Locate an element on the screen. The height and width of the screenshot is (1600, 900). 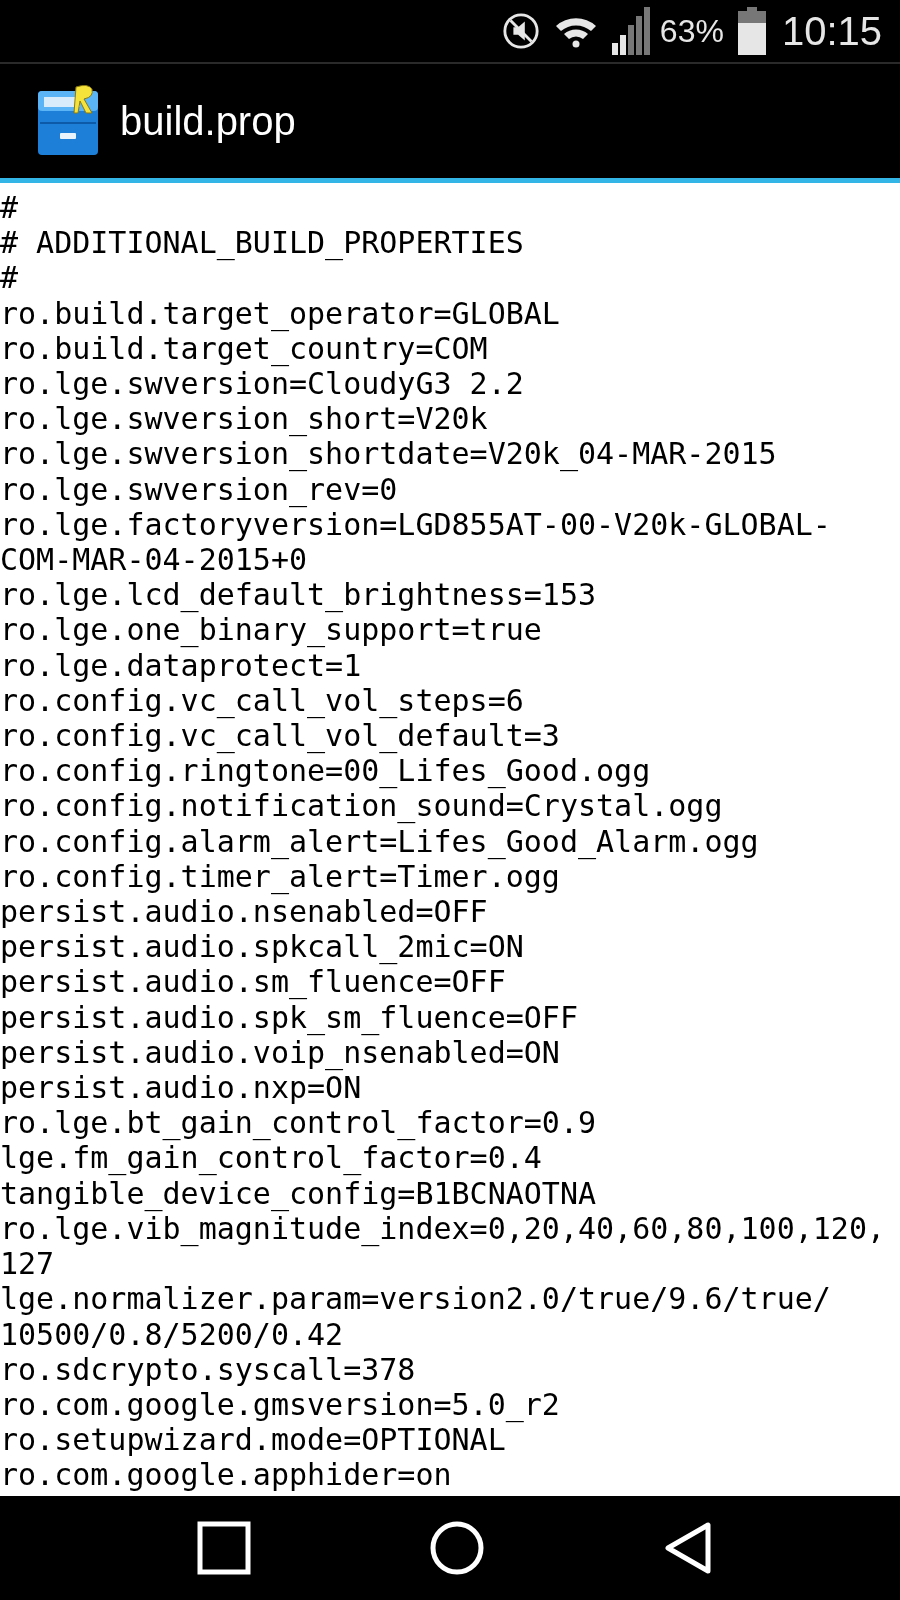
text-line: ro.lge.swversion_rev=0 is located at coordinates (199, 489).